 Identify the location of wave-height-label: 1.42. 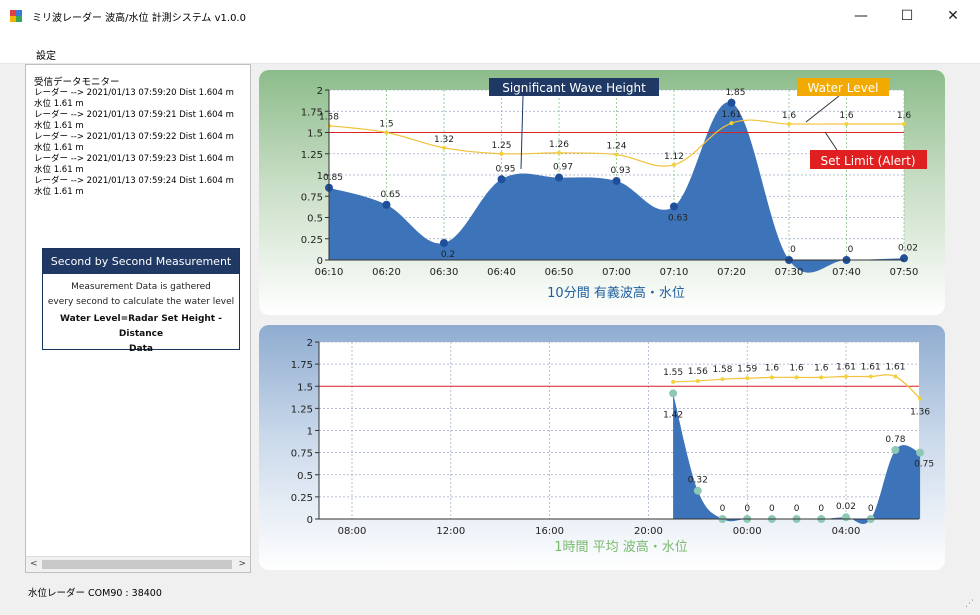
(673, 415).